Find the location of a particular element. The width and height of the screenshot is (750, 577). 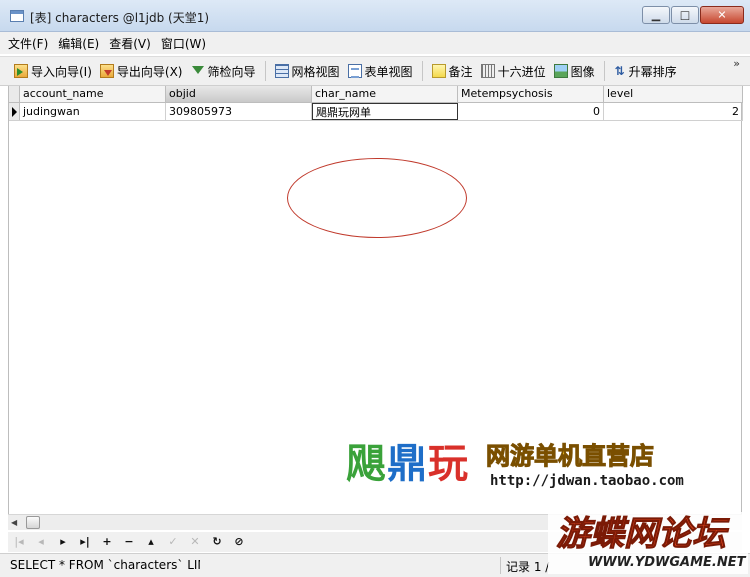

menu-bar: 文件(F) 编辑(E) 查看(V) 窗口(W) is located at coordinates (375, 43).